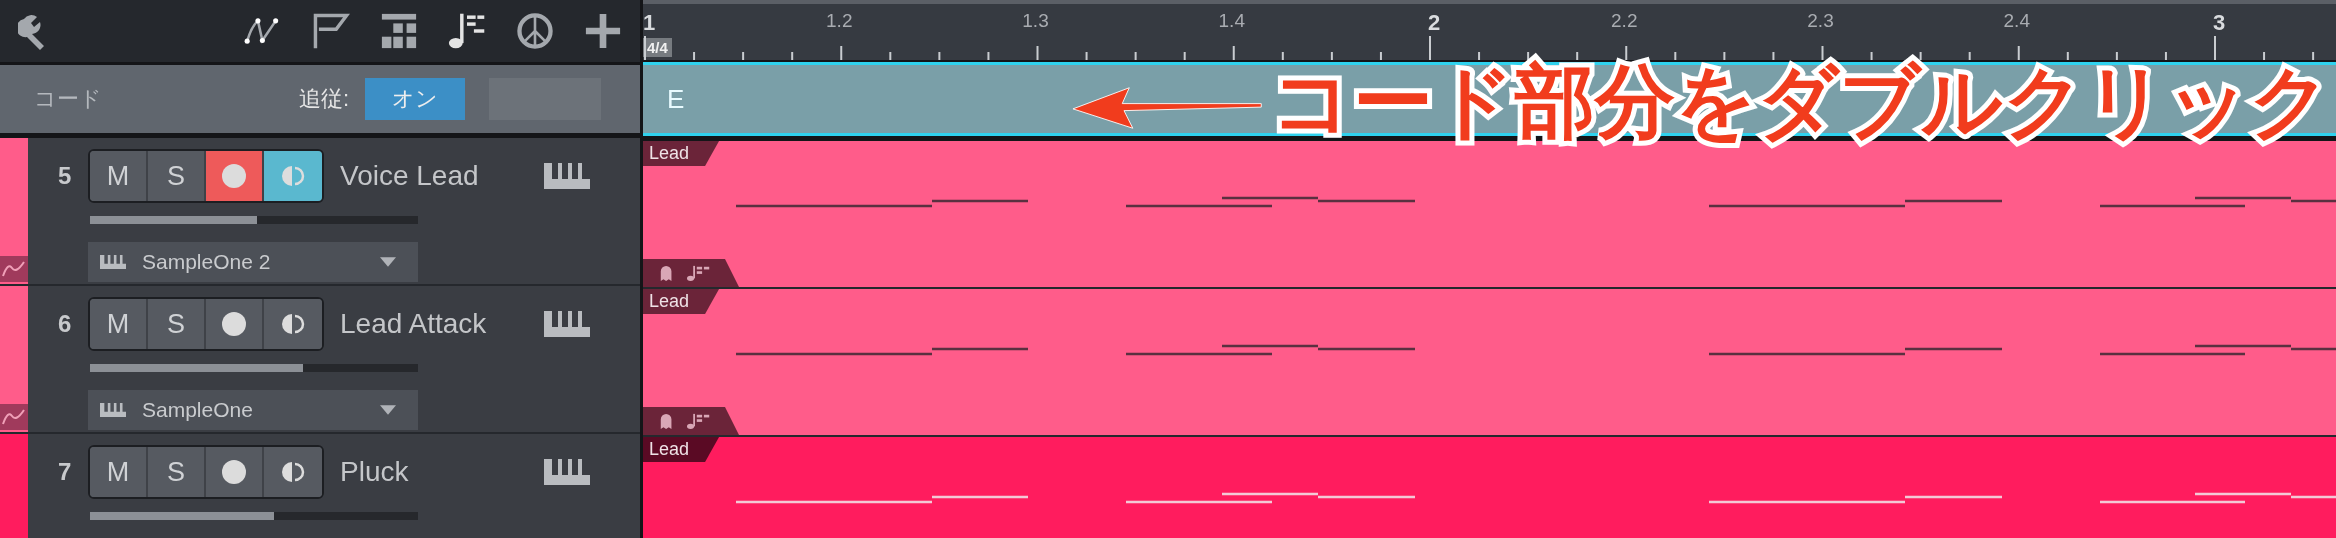  I want to click on ruler-marker: 3, so click(2219, 23).